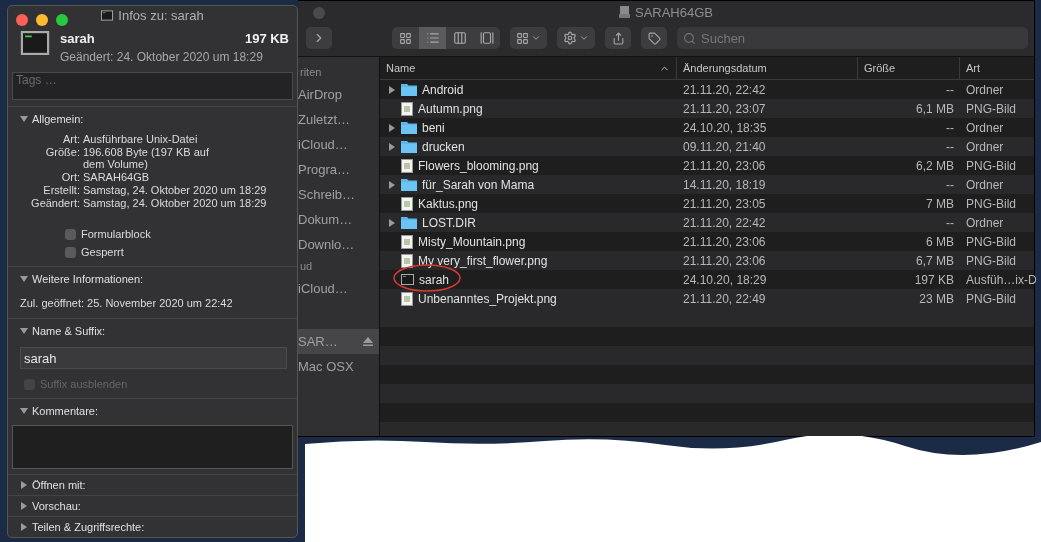  What do you see at coordinates (152, 279) in the screenshot?
I see `section-header: Weitere Informationen:` at bounding box center [152, 279].